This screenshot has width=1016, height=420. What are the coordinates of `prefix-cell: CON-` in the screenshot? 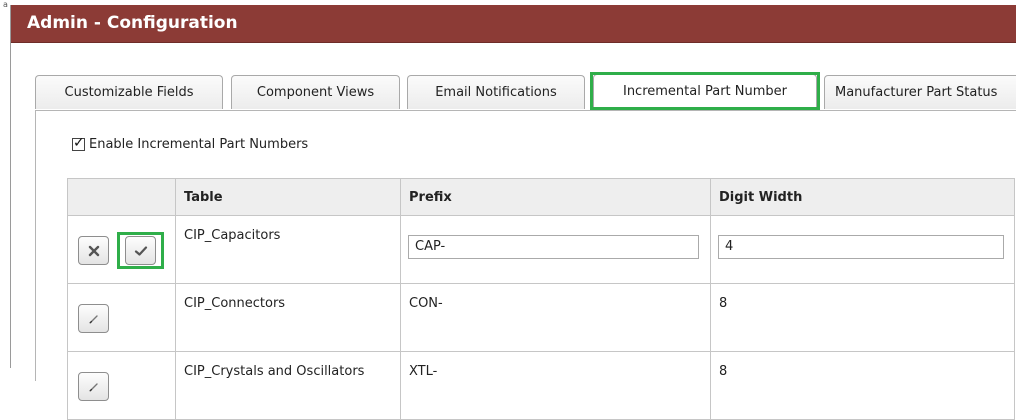 It's located at (555, 317).